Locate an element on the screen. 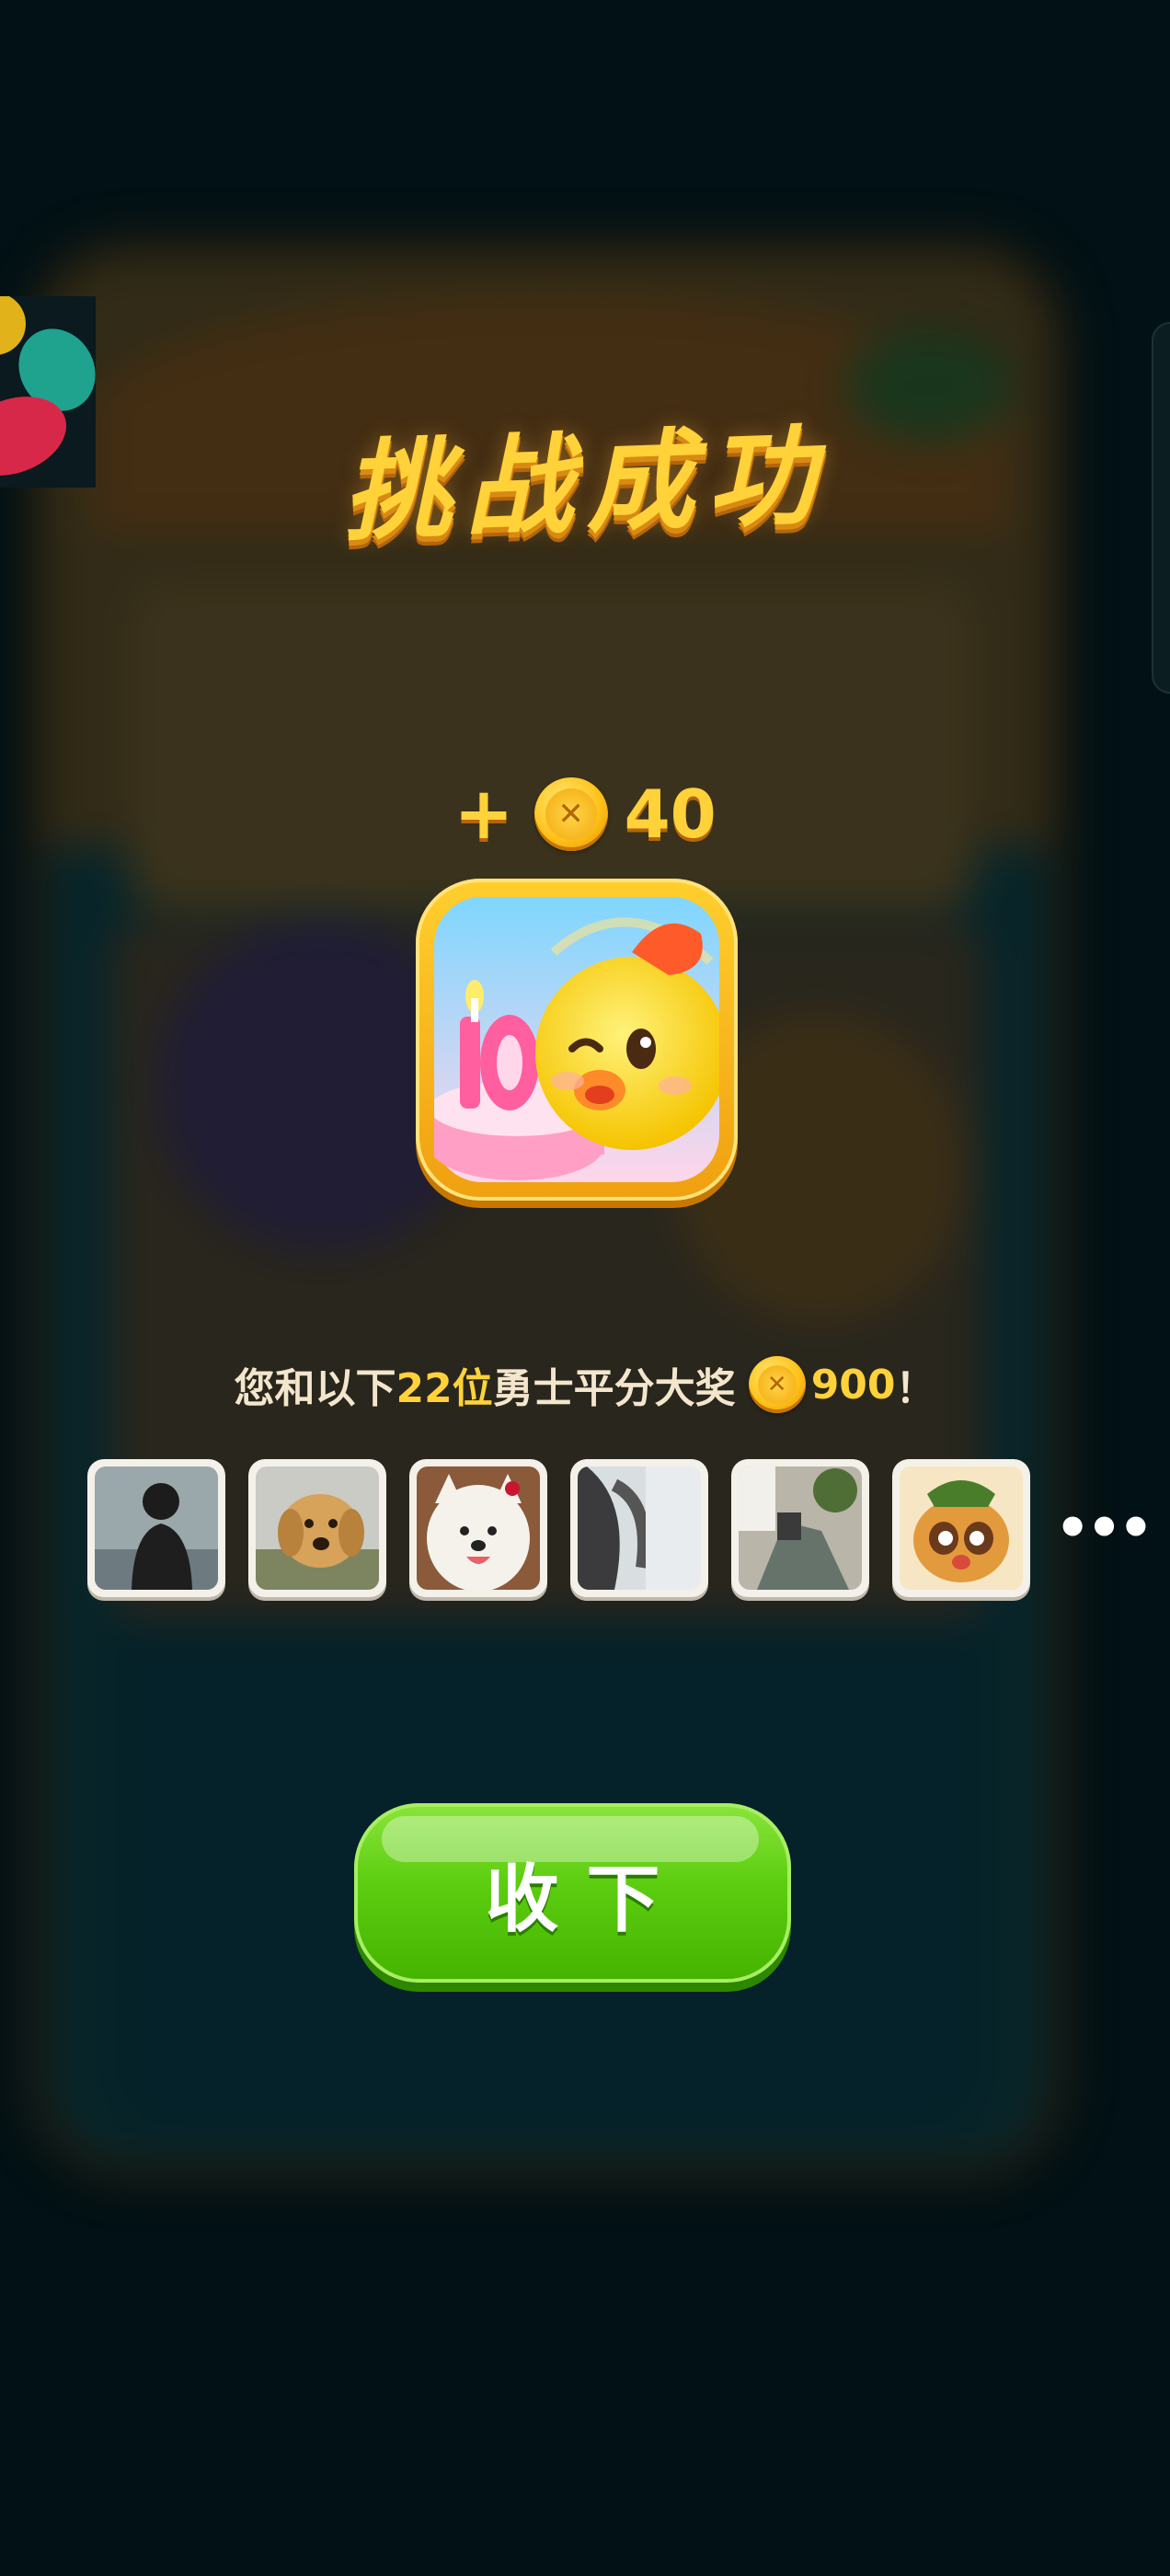 This screenshot has width=1170, height=2576. winner-avatars: ••• is located at coordinates (620, 1527).